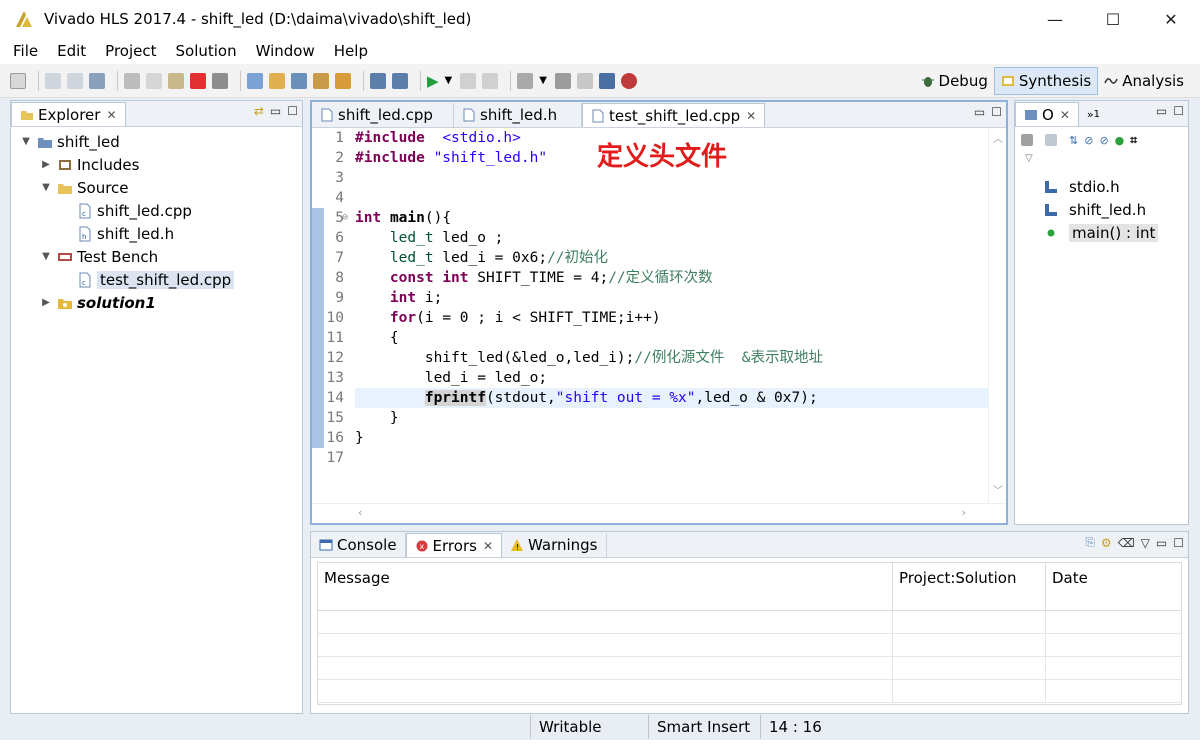  I want to click on menu-edit: Edit, so click(71, 51).